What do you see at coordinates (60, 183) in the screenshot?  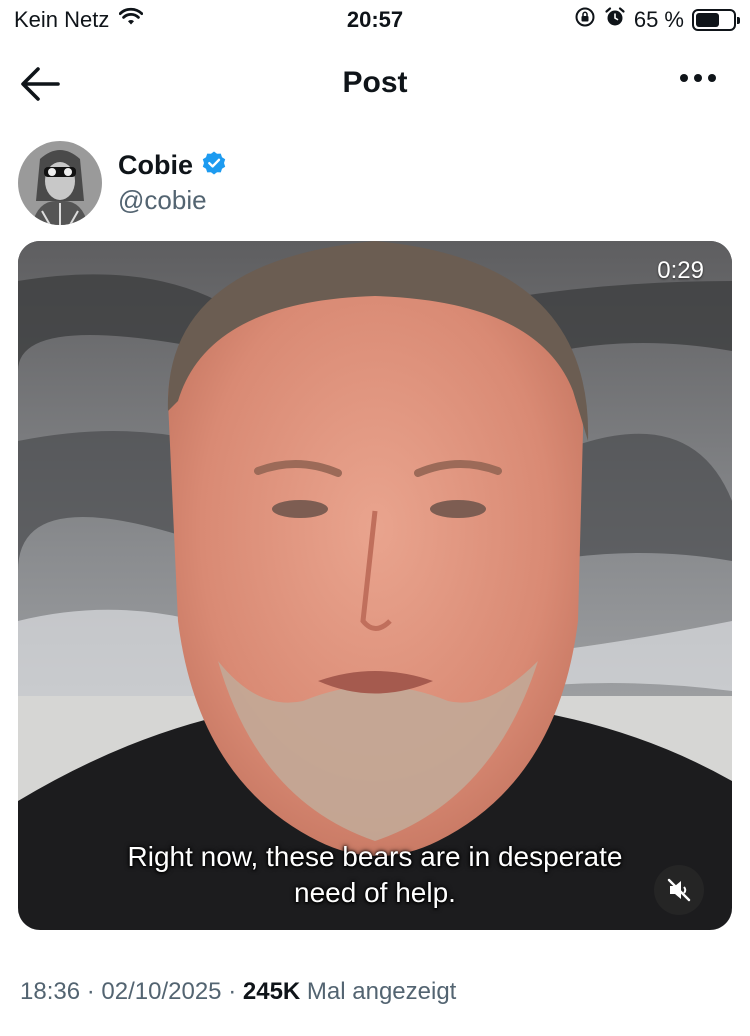 I see `avatar` at bounding box center [60, 183].